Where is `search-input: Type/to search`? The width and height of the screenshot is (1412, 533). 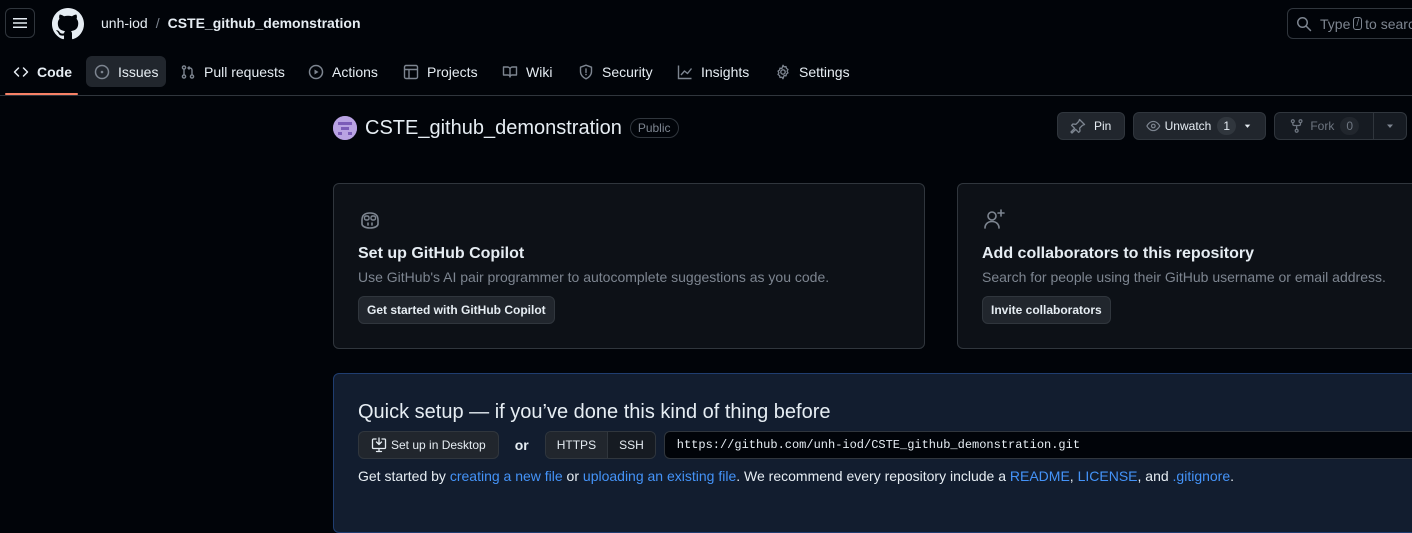
search-input: Type/to search is located at coordinates (1349, 23).